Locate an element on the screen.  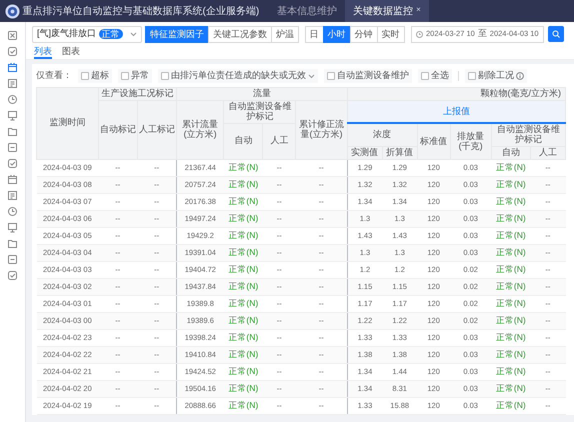
column-header: 排放量(千克) is located at coordinates (471, 141).